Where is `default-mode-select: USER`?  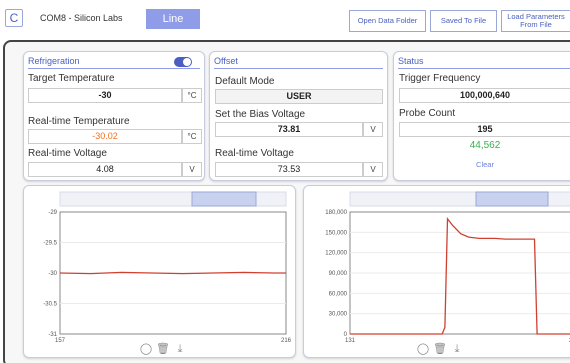
default-mode-select: USER is located at coordinates (299, 96).